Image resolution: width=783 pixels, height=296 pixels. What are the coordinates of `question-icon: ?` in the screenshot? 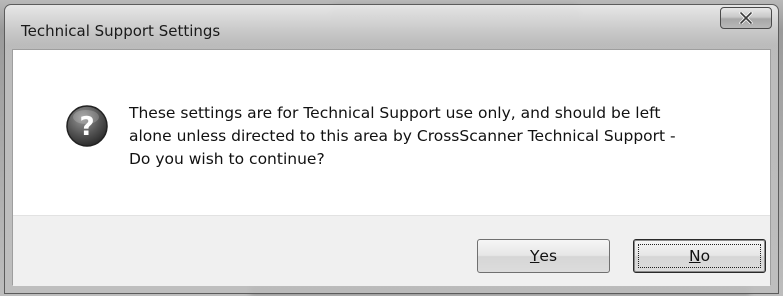 It's located at (87, 126).